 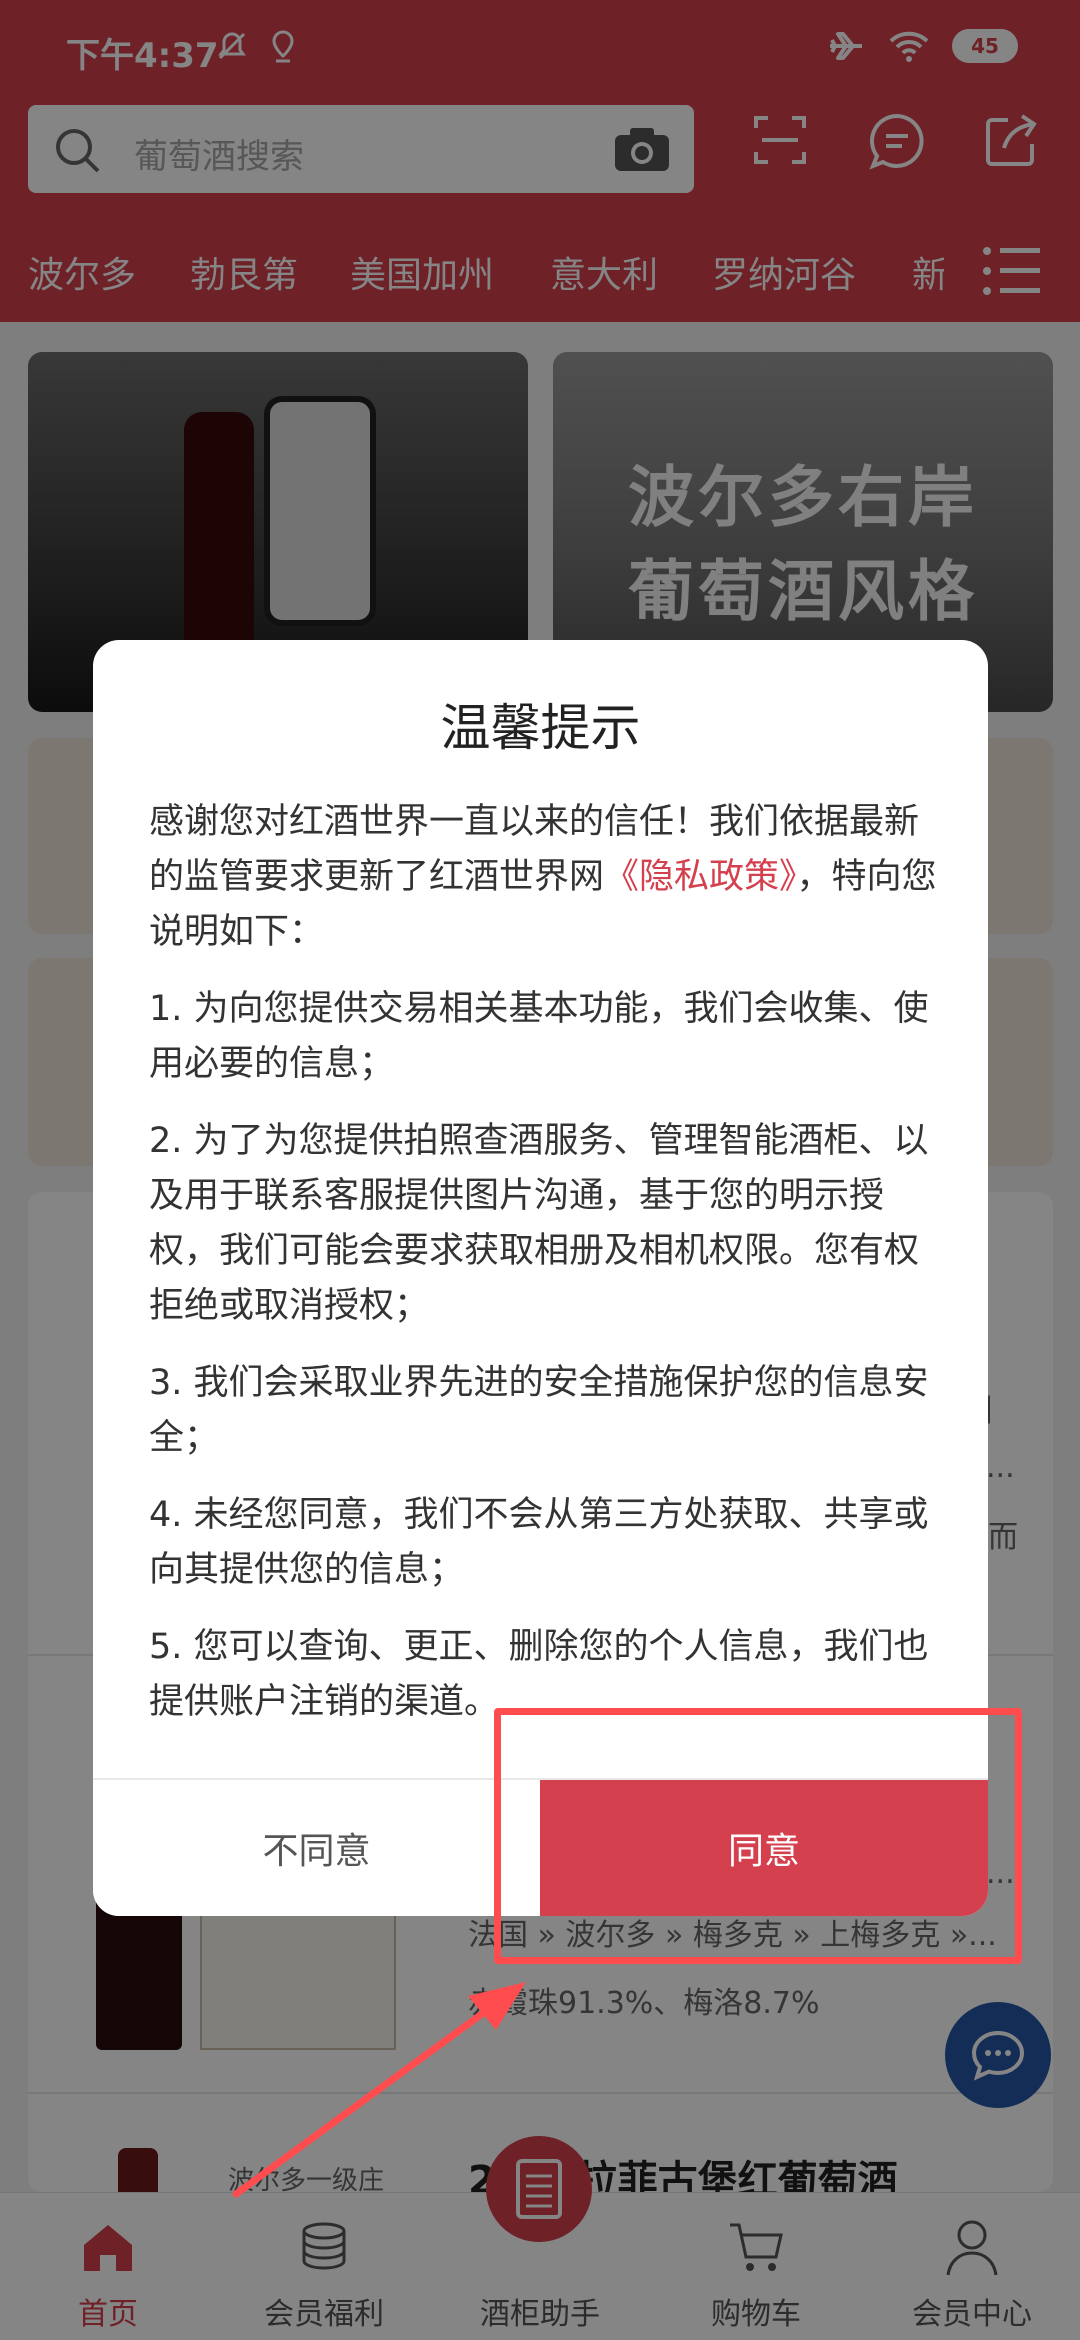 I want to click on disagree-button: 不同意, so click(x=316, y=1848).